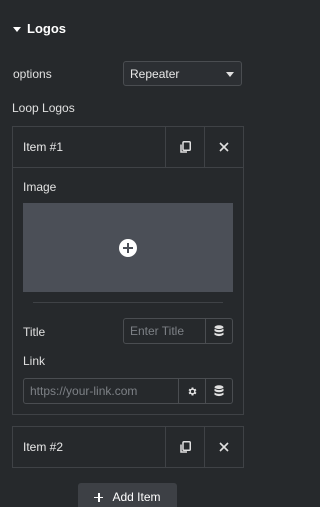 The height and width of the screenshot is (507, 320). What do you see at coordinates (43, 147) in the screenshot?
I see `repeater-item-title: Item #1` at bounding box center [43, 147].